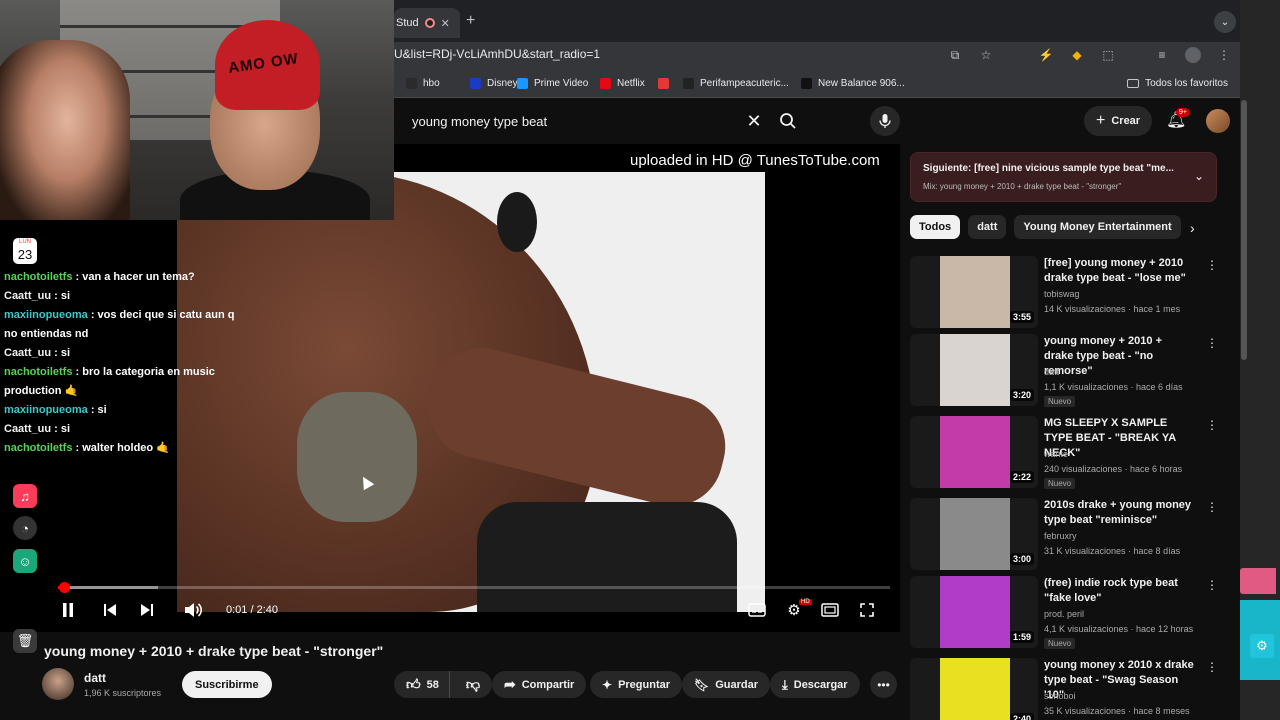 This screenshot has width=1280, height=720. Describe the element at coordinates (974, 689) in the screenshot. I see `video-thumbnail: 2:40` at that location.